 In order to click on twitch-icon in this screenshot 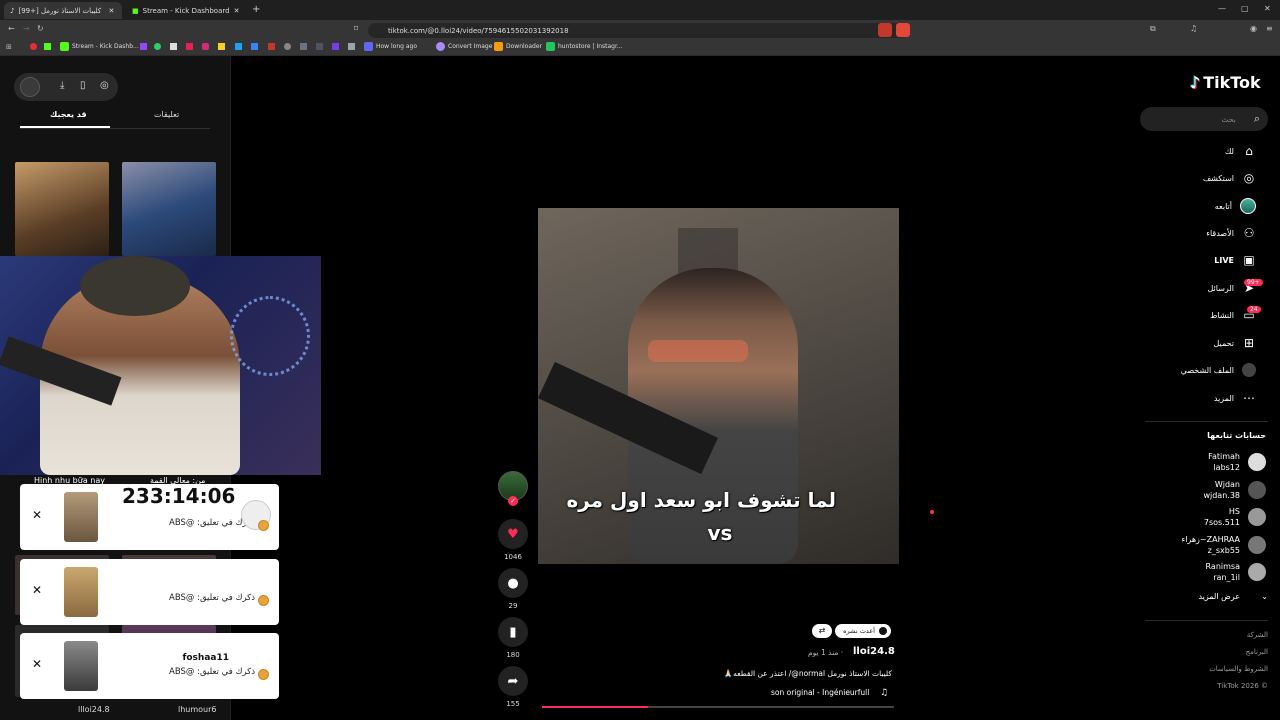, I will do `click(143, 46)`.